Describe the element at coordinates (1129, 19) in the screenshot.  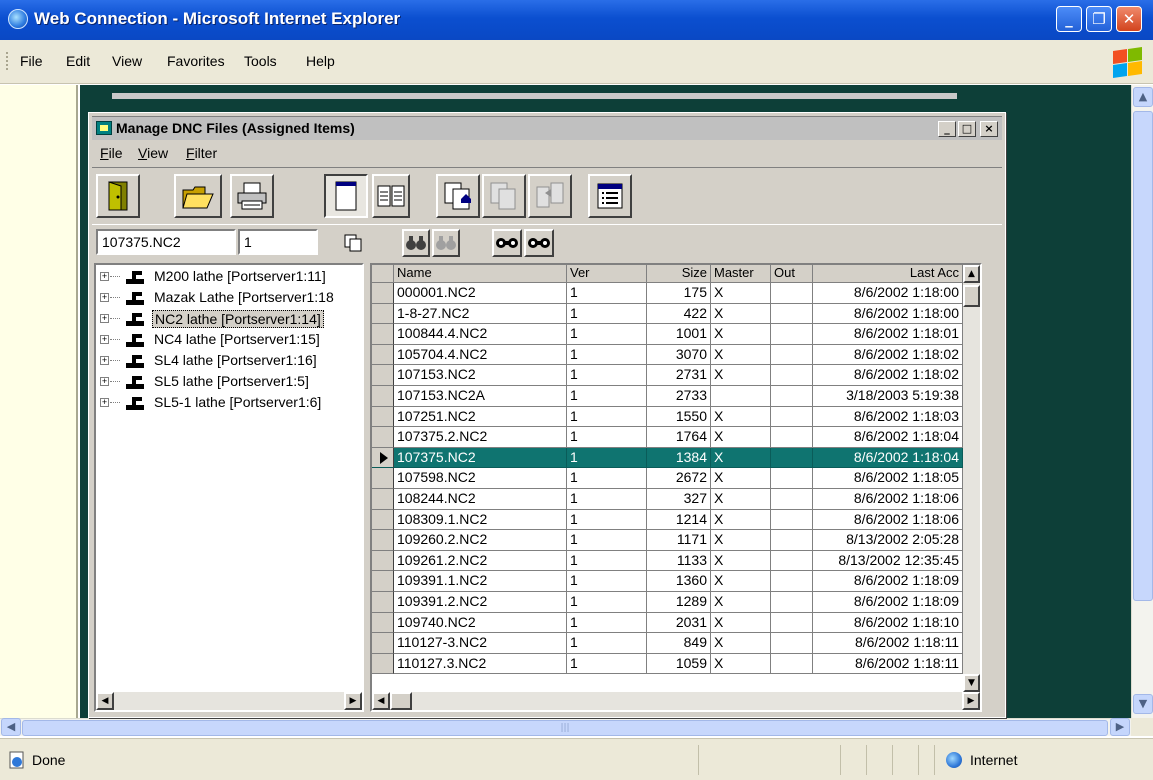
I see `close-button: ✕` at that location.